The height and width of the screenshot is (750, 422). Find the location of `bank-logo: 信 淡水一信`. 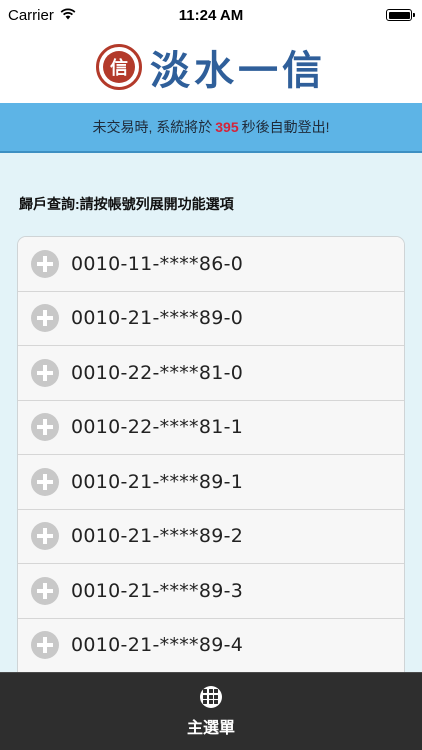

bank-logo: 信 淡水一信 is located at coordinates (211, 67).